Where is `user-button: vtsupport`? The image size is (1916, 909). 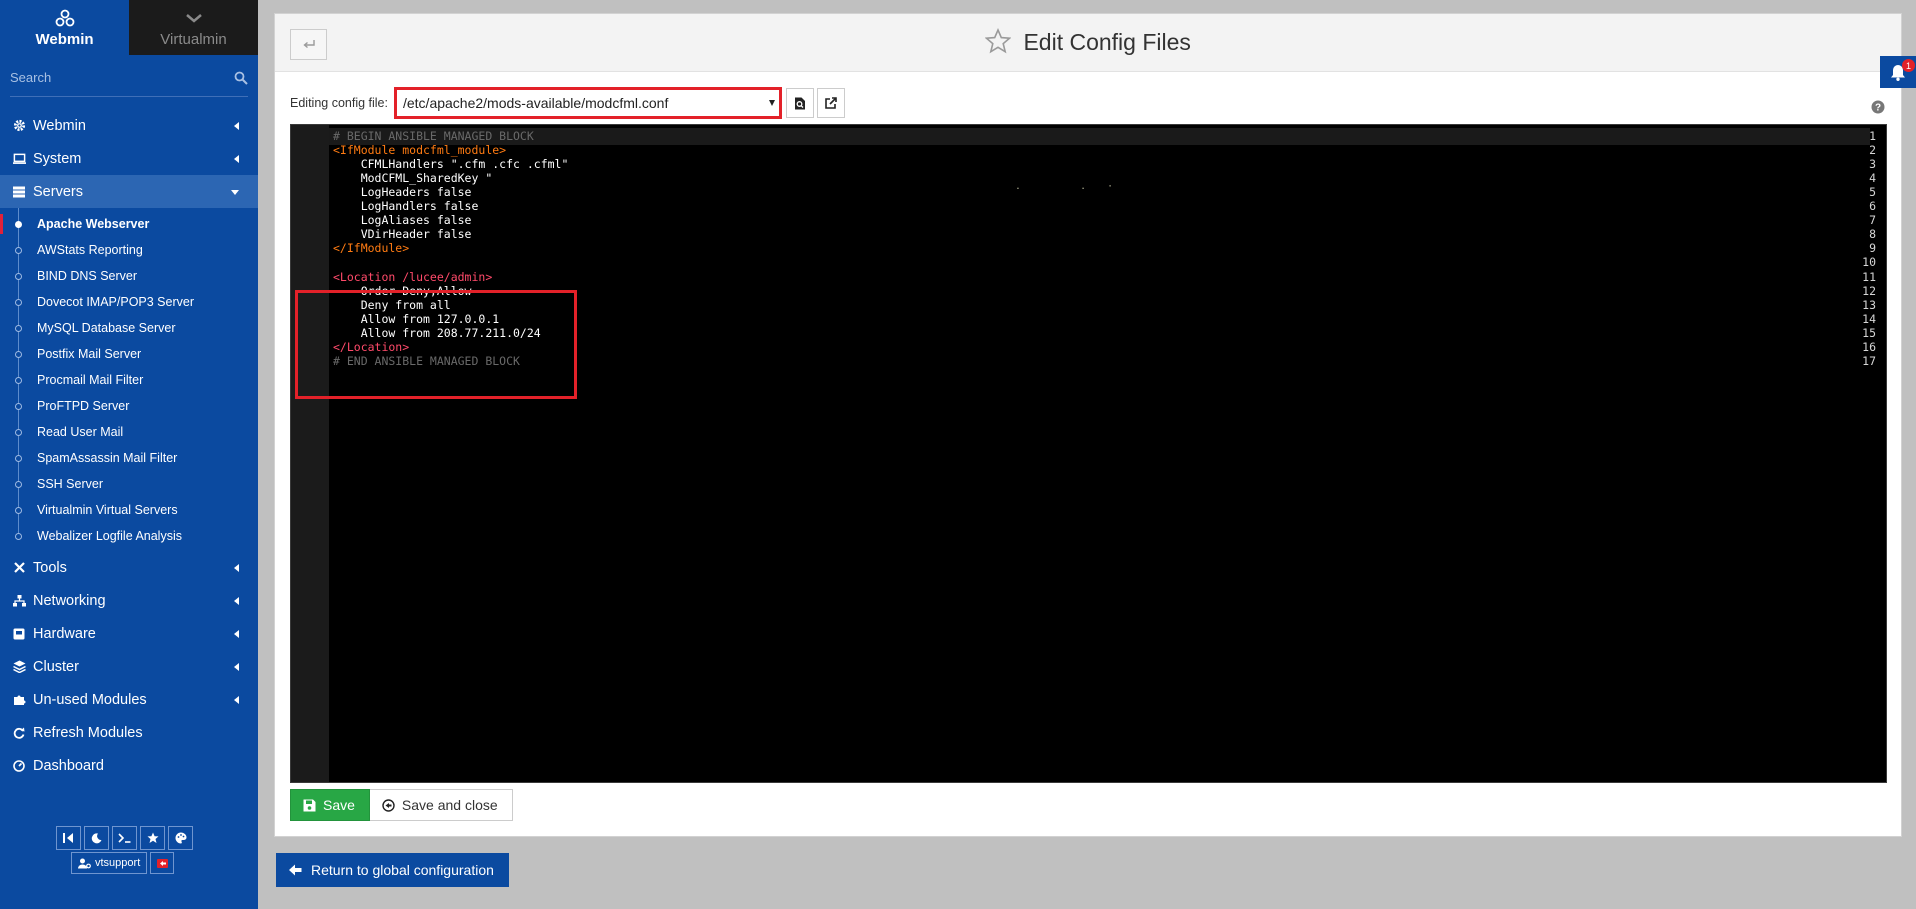
user-button: vtsupport is located at coordinates (109, 863).